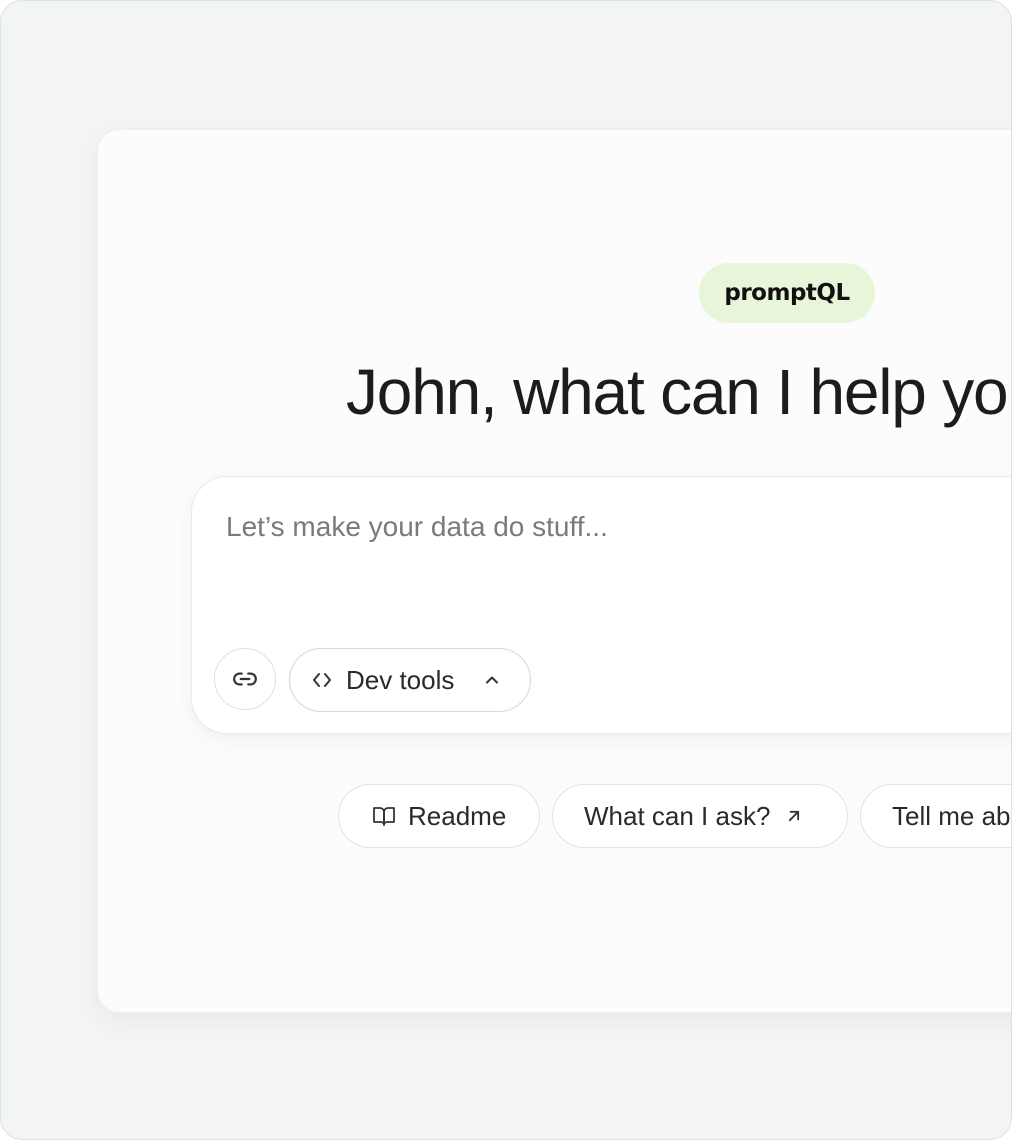 The image size is (1012, 1140). I want to click on suggestion-readme: Readme, so click(439, 816).